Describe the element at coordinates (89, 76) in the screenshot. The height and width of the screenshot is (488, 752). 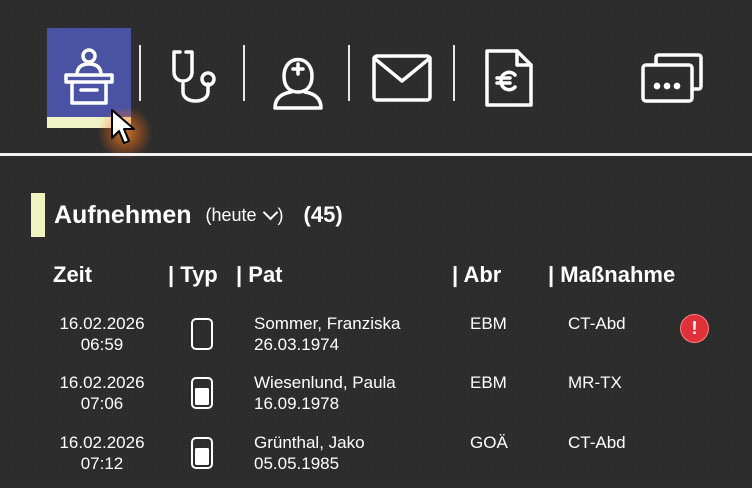
I see `reception-desk-icon` at that location.